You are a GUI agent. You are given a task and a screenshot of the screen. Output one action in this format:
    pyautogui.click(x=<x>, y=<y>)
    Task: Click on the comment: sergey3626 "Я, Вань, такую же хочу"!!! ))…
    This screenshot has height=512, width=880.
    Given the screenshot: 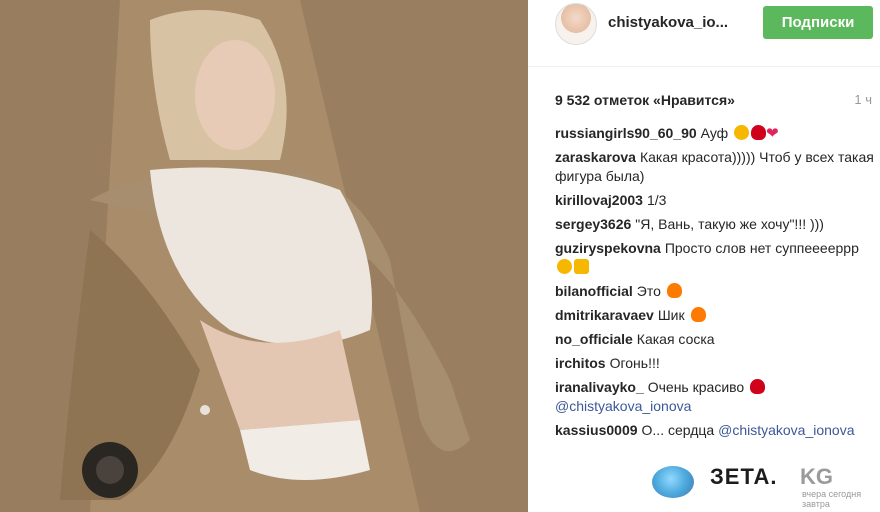 What is the action you would take?
    pyautogui.click(x=715, y=224)
    